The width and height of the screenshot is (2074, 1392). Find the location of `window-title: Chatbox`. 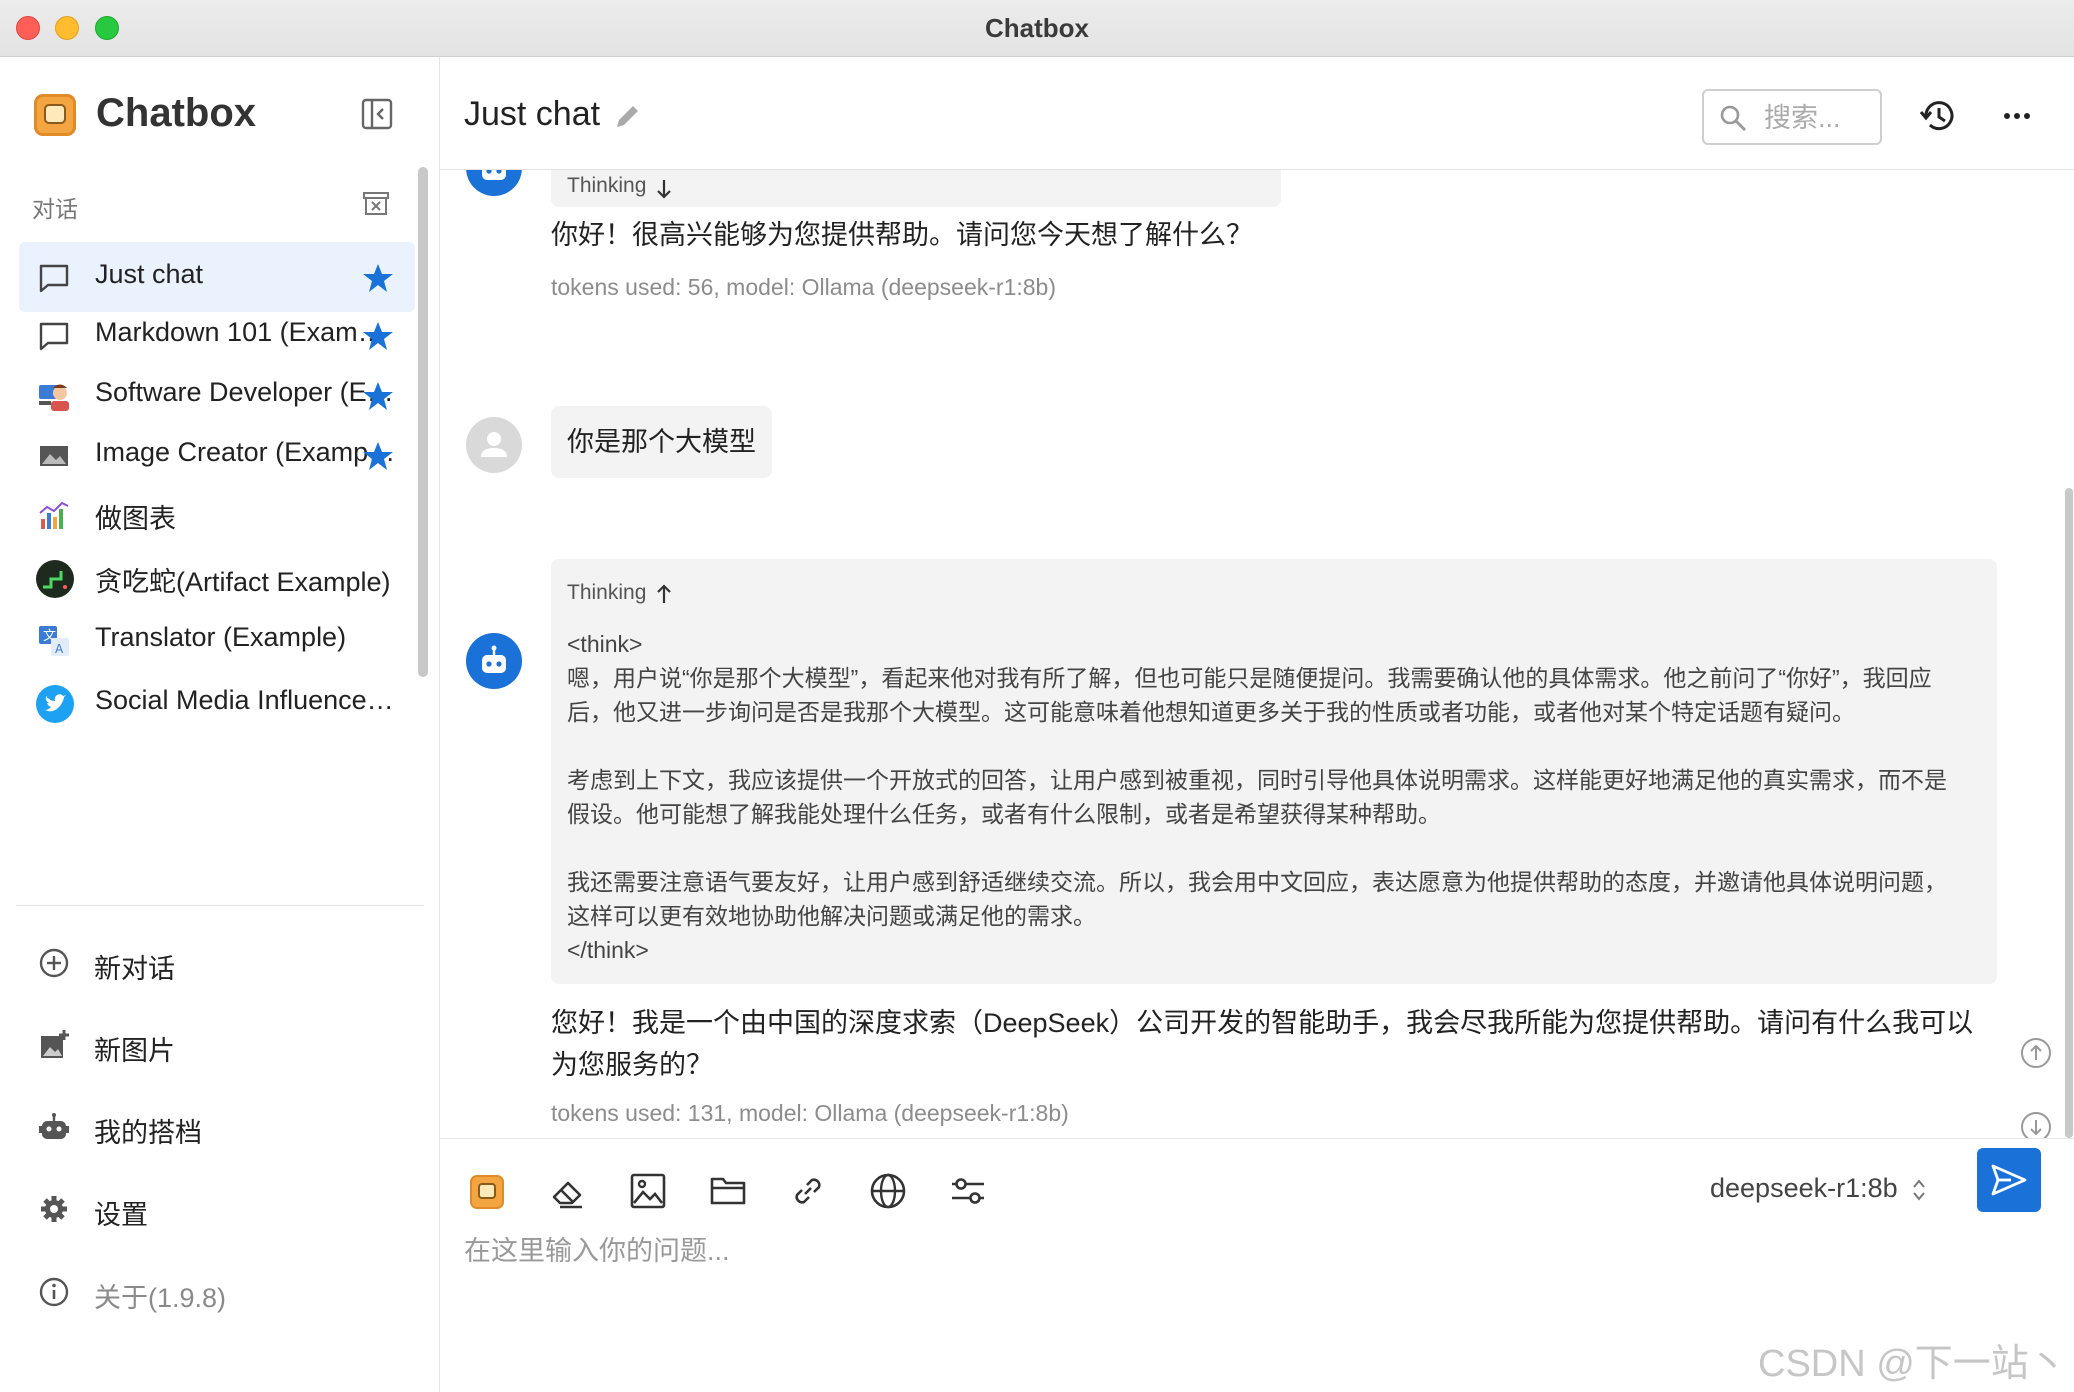

window-title: Chatbox is located at coordinates (1037, 28).